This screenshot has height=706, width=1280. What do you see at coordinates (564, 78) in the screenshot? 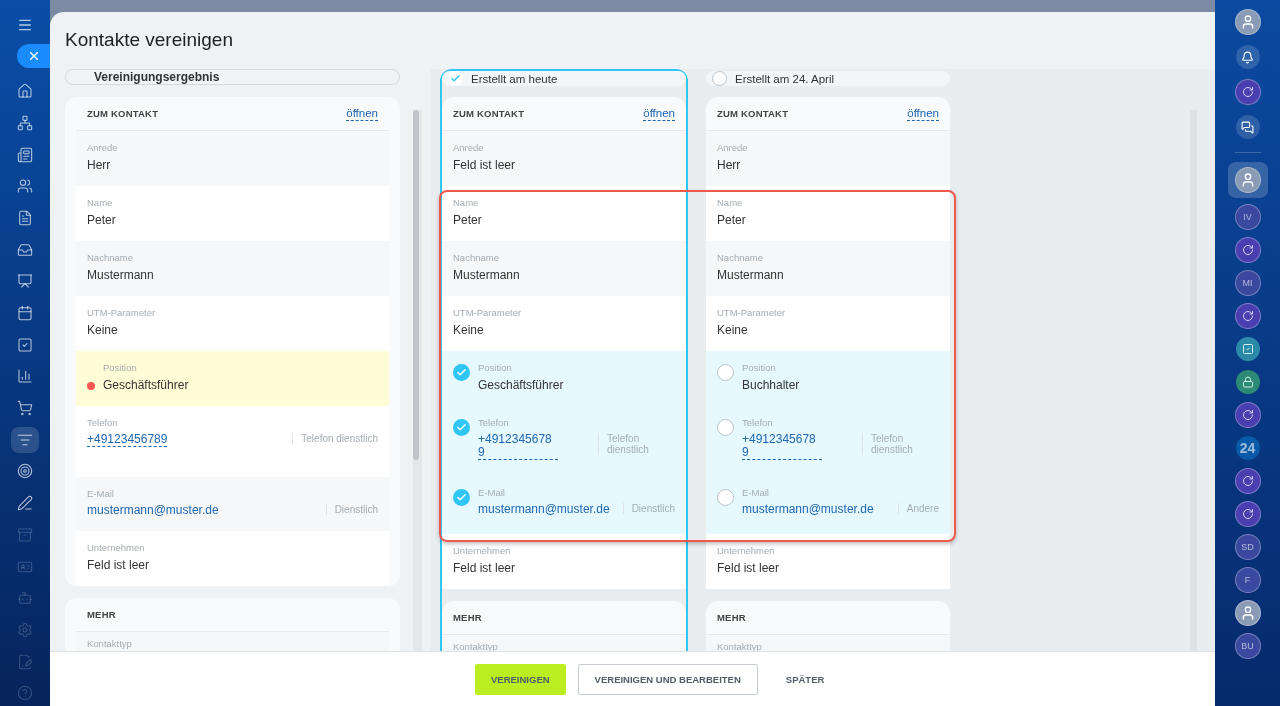
I see `candidate-header: Erstellt am heute` at bounding box center [564, 78].